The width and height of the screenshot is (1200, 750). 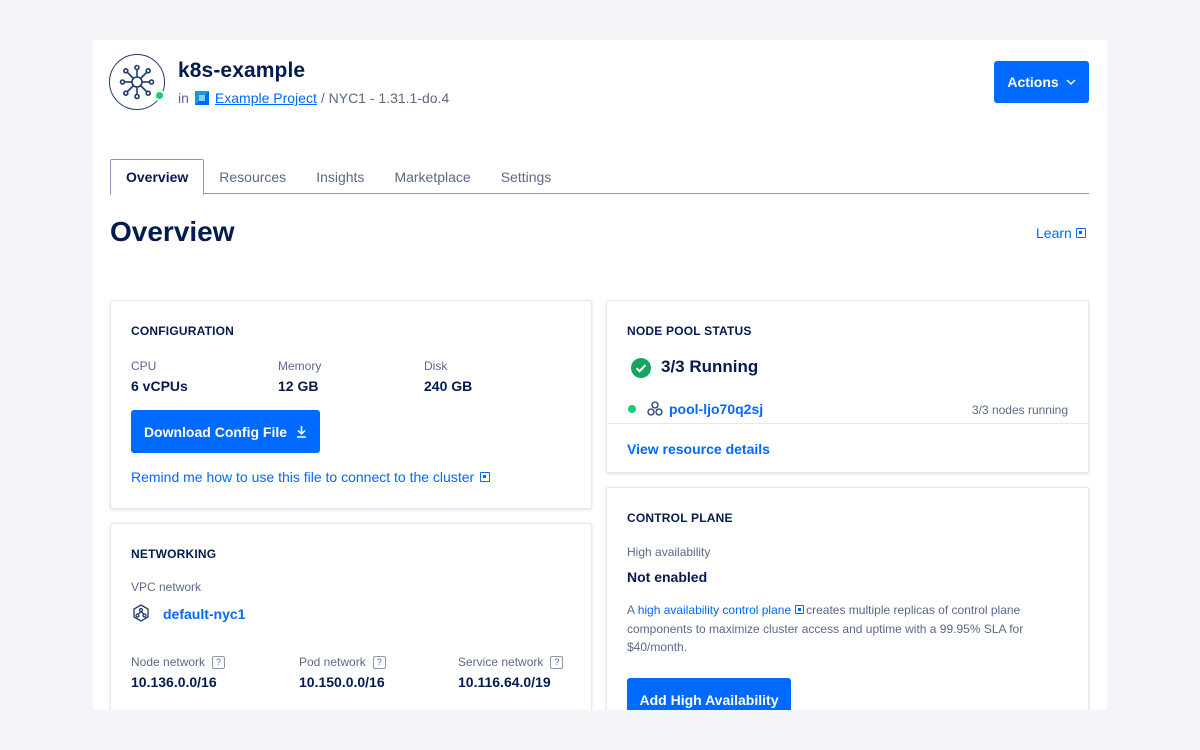 I want to click on project-icon, so click(x=201, y=98).